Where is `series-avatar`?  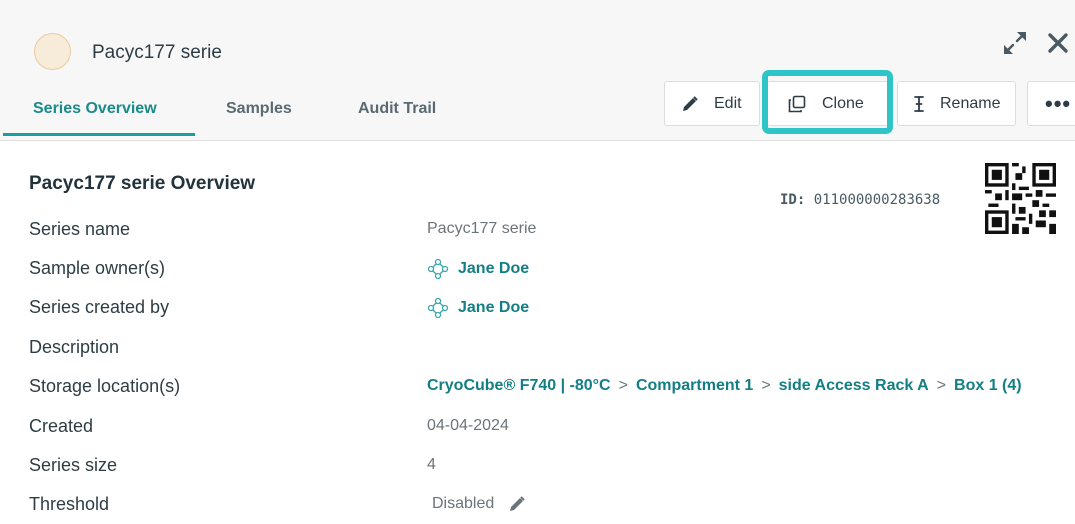
series-avatar is located at coordinates (52, 51).